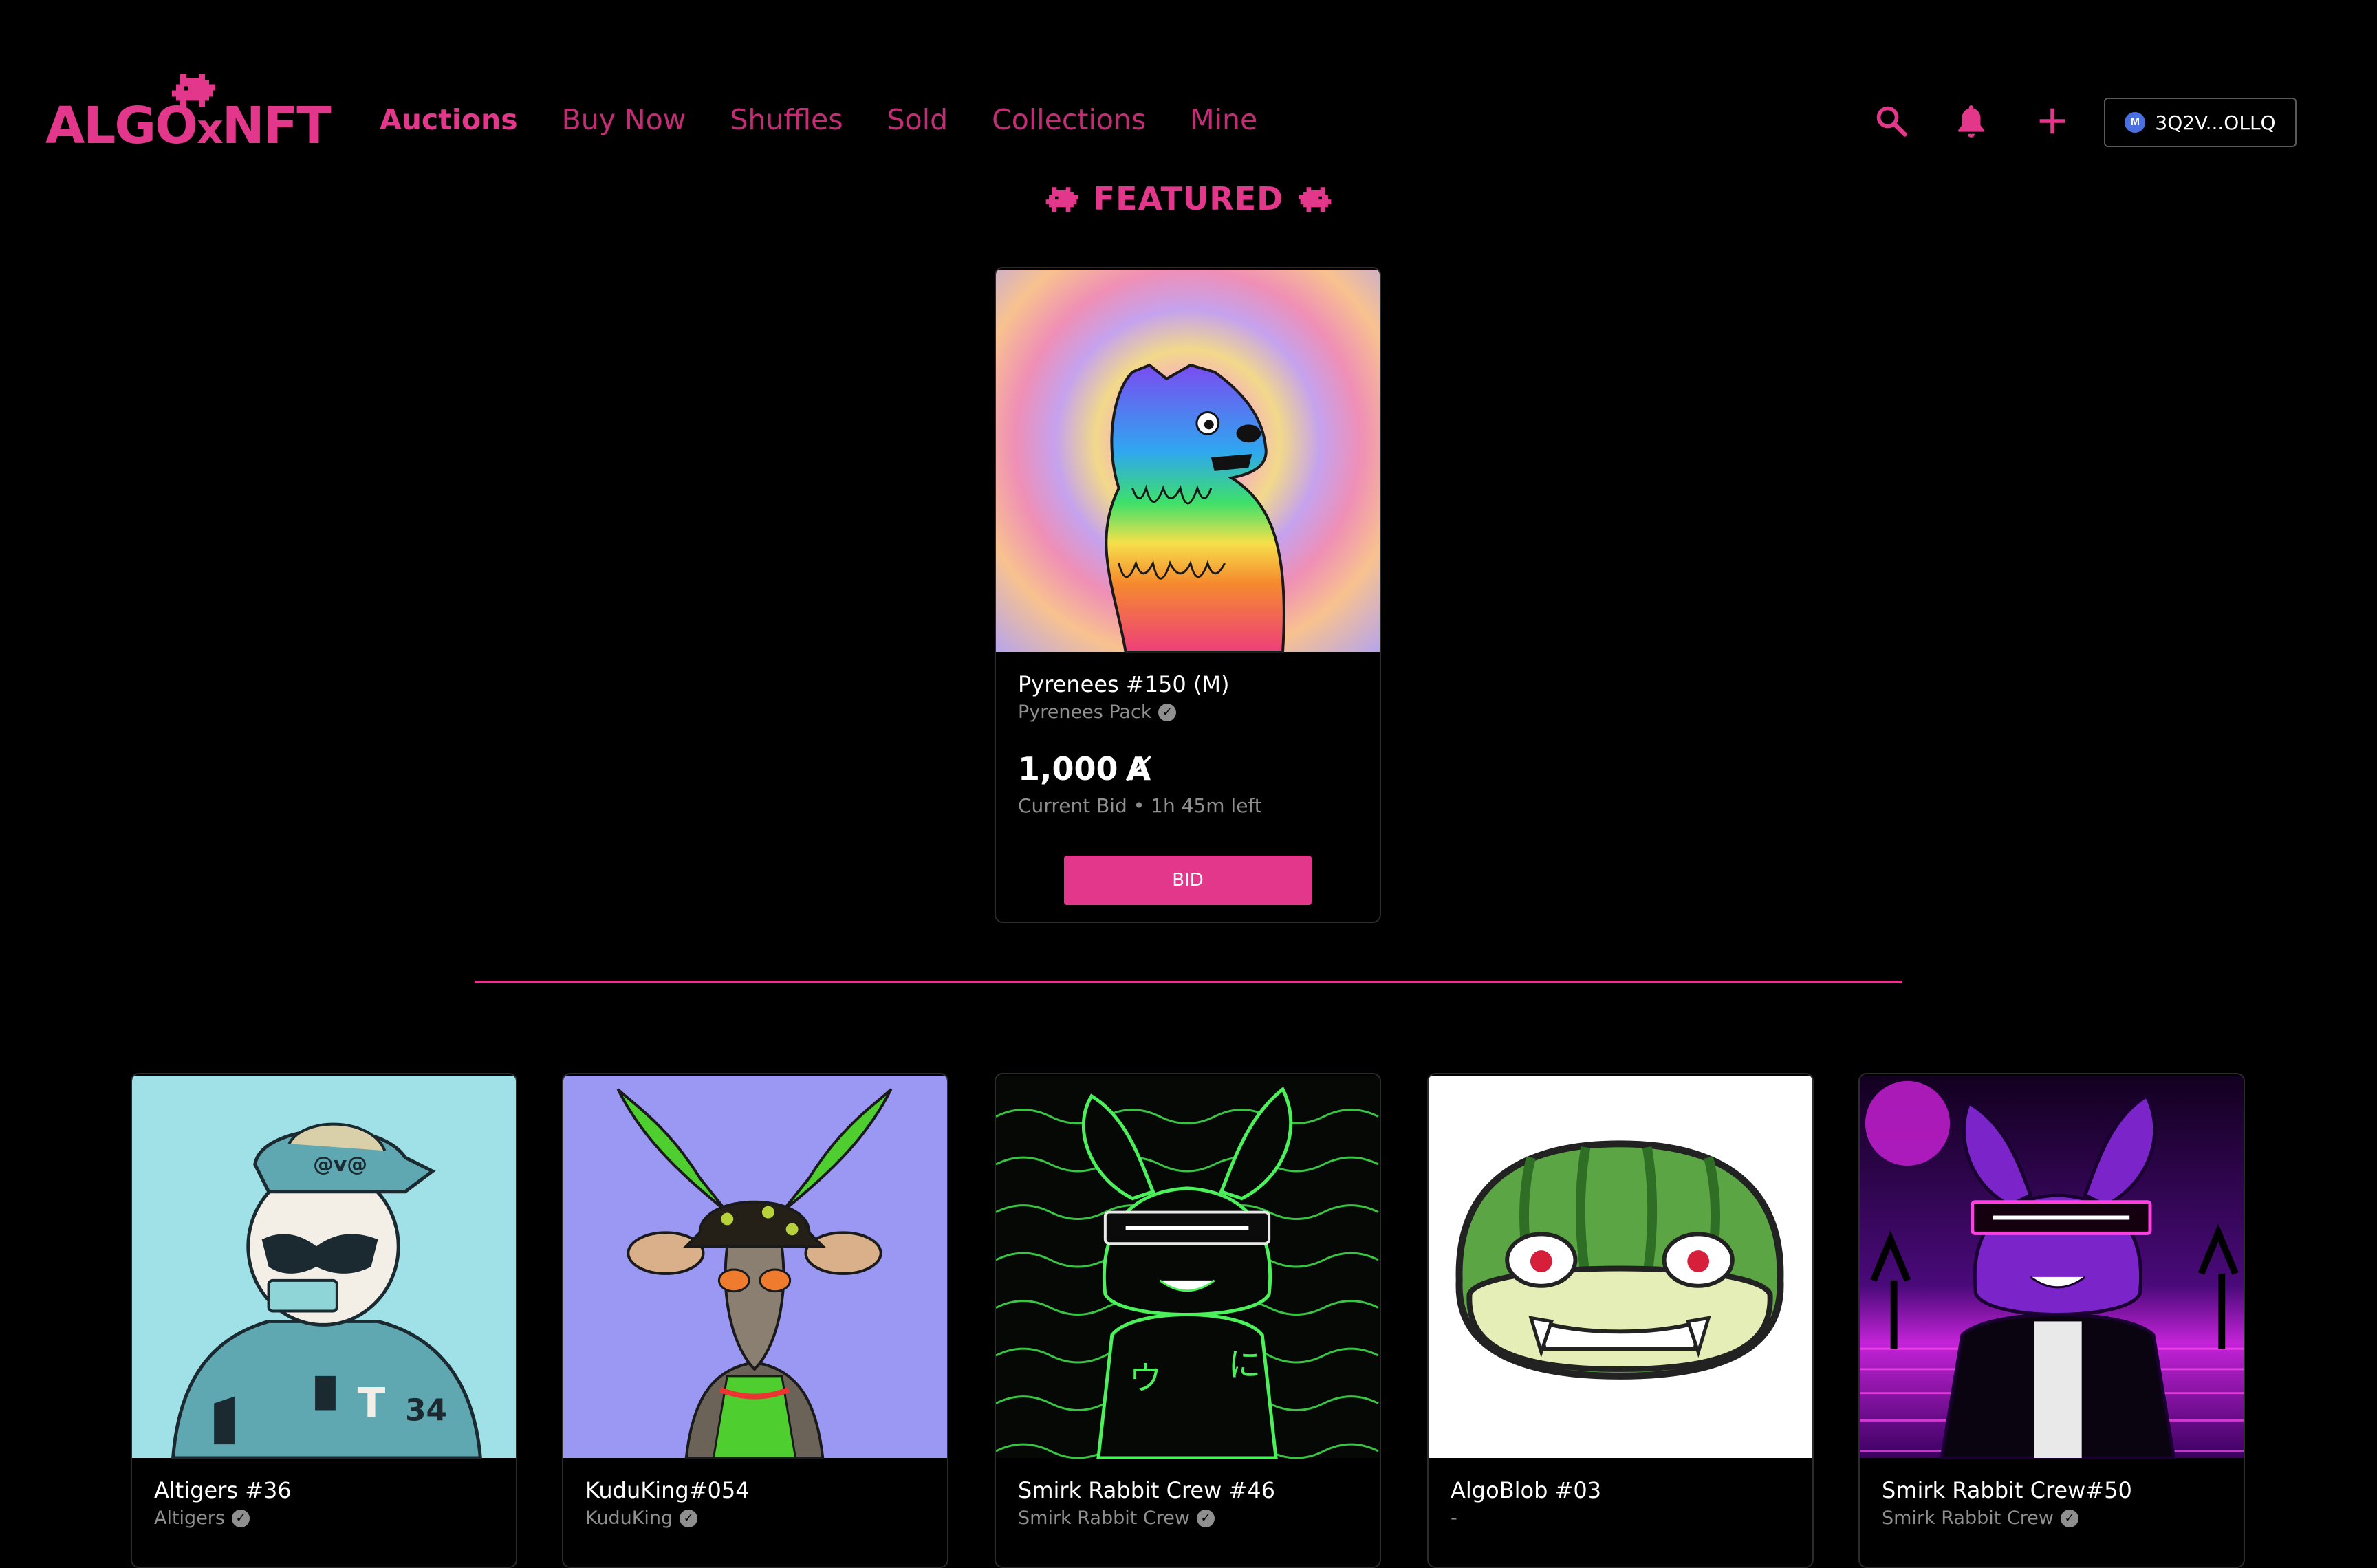 The height and width of the screenshot is (1568, 2377). What do you see at coordinates (1145, 1379) in the screenshot?
I see `svg-text: ウ` at bounding box center [1145, 1379].